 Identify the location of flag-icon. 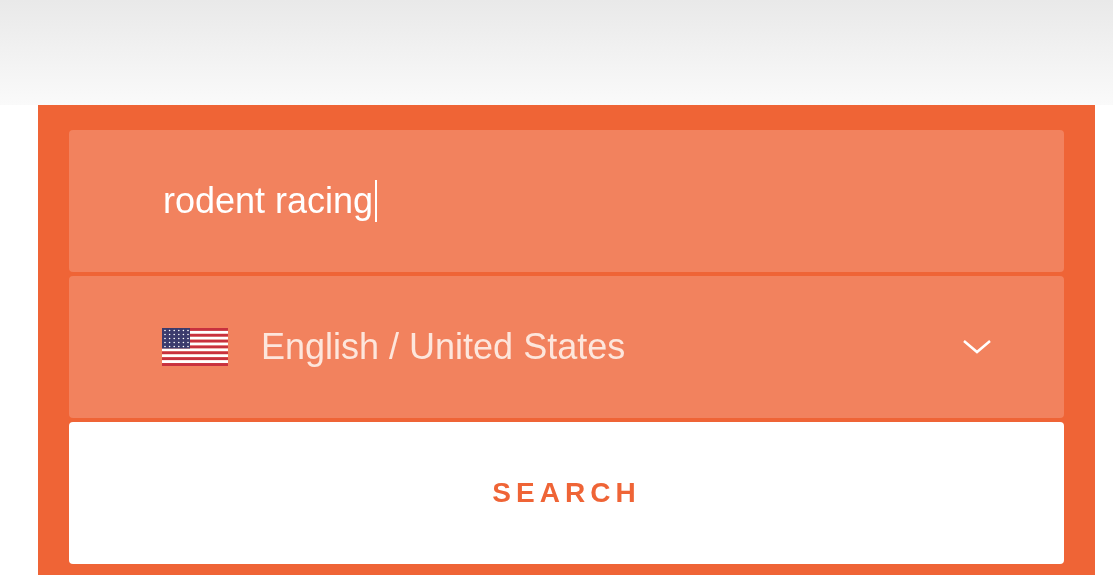
(195, 347).